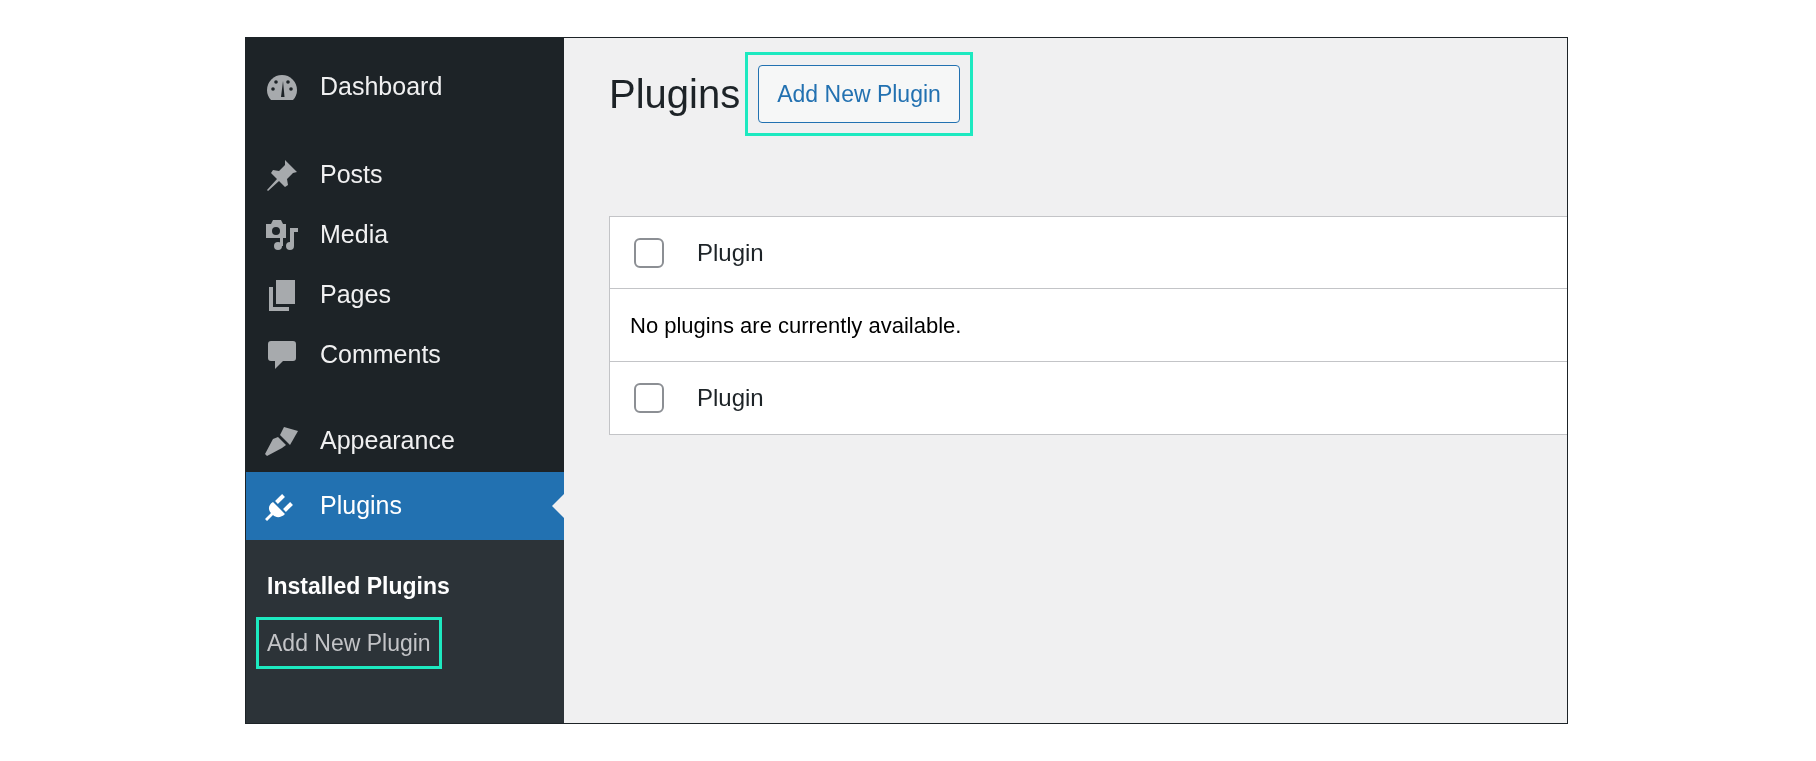  I want to click on empty-message: No plugins are currently available., so click(796, 325).